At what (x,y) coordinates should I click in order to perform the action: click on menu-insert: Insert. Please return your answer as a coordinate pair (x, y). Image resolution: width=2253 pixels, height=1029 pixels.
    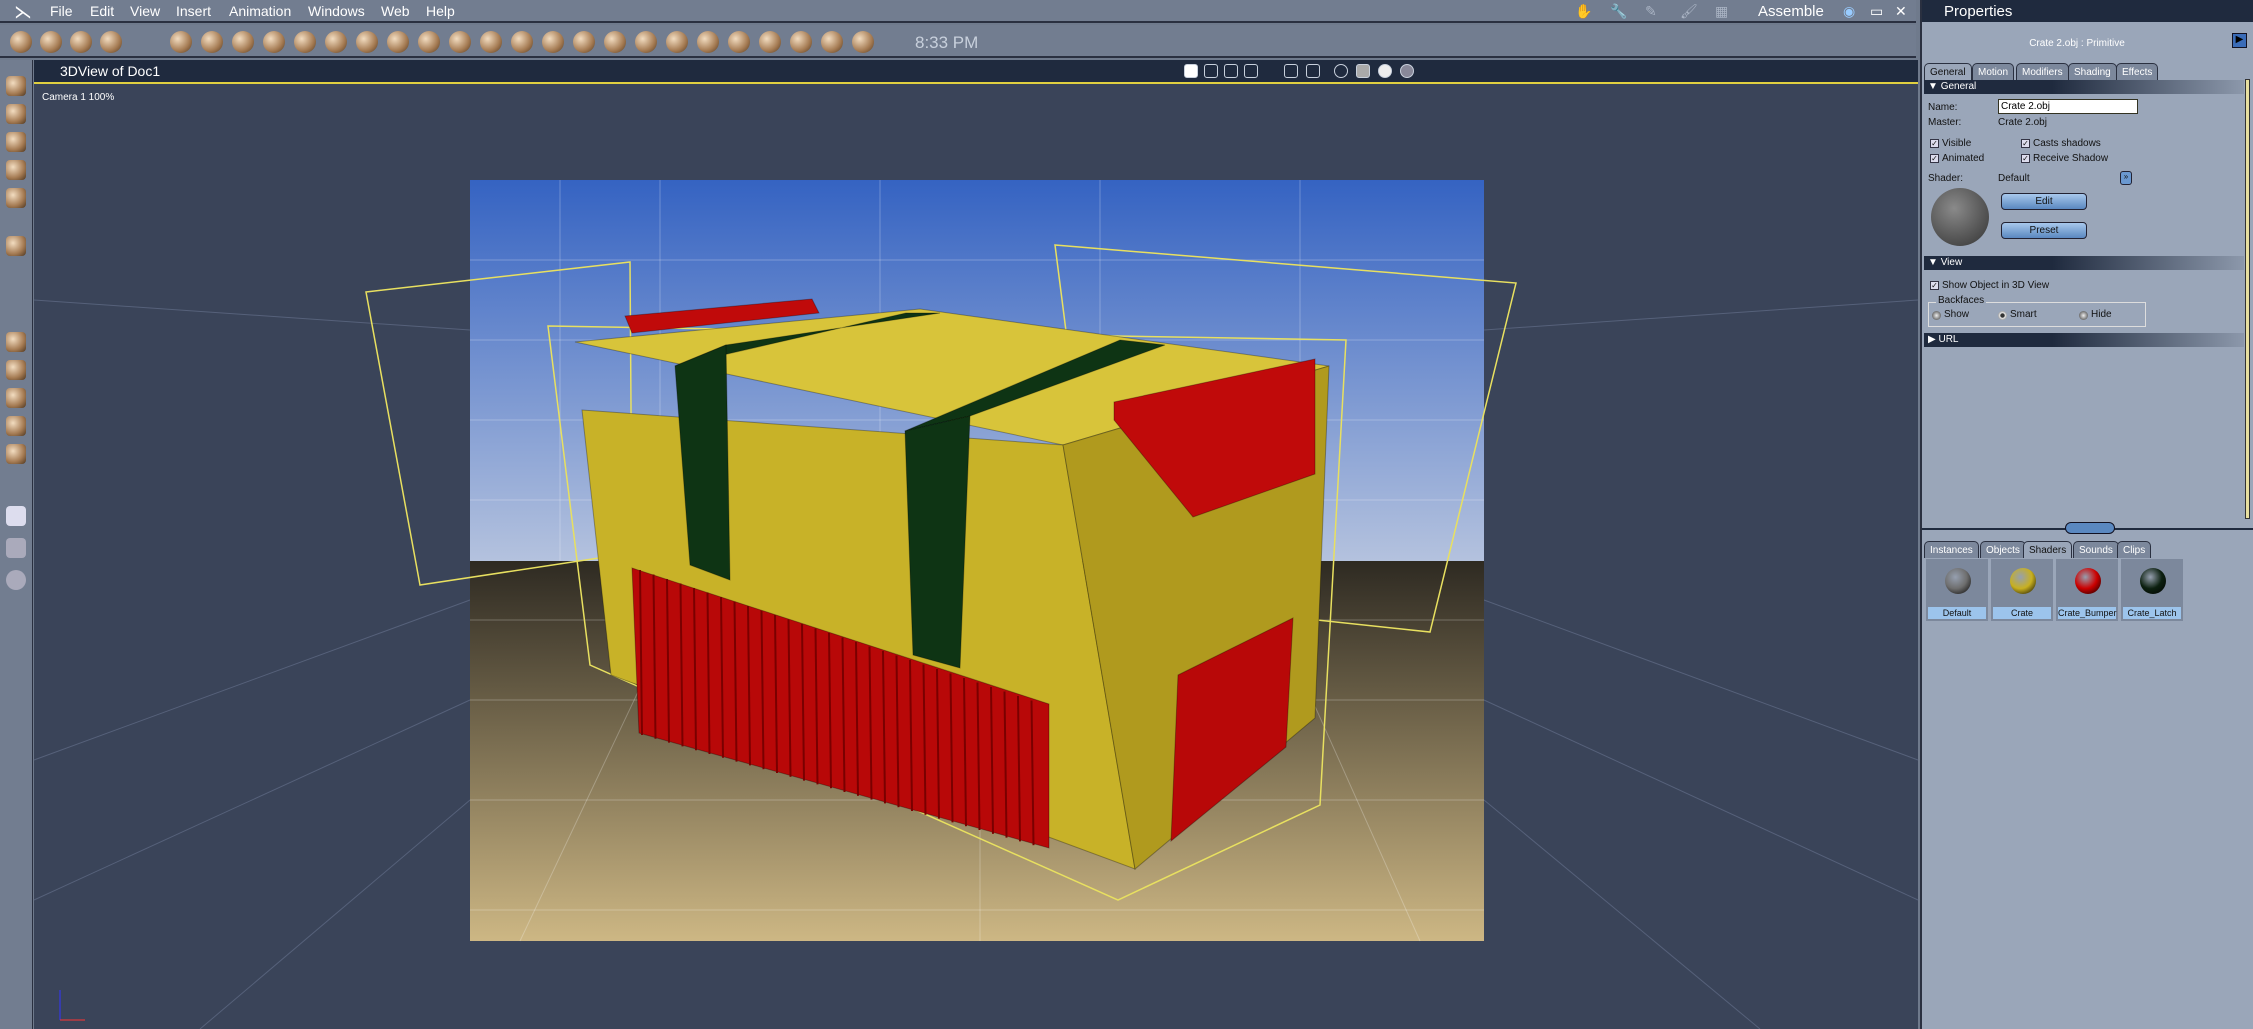
    Looking at the image, I should click on (193, 11).